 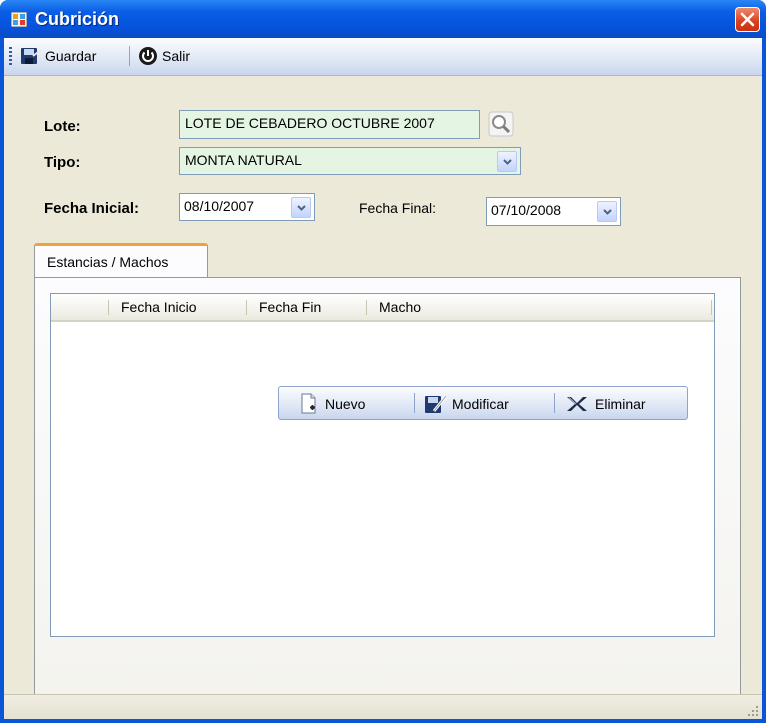 I want to click on app-icon, so click(x=19, y=19).